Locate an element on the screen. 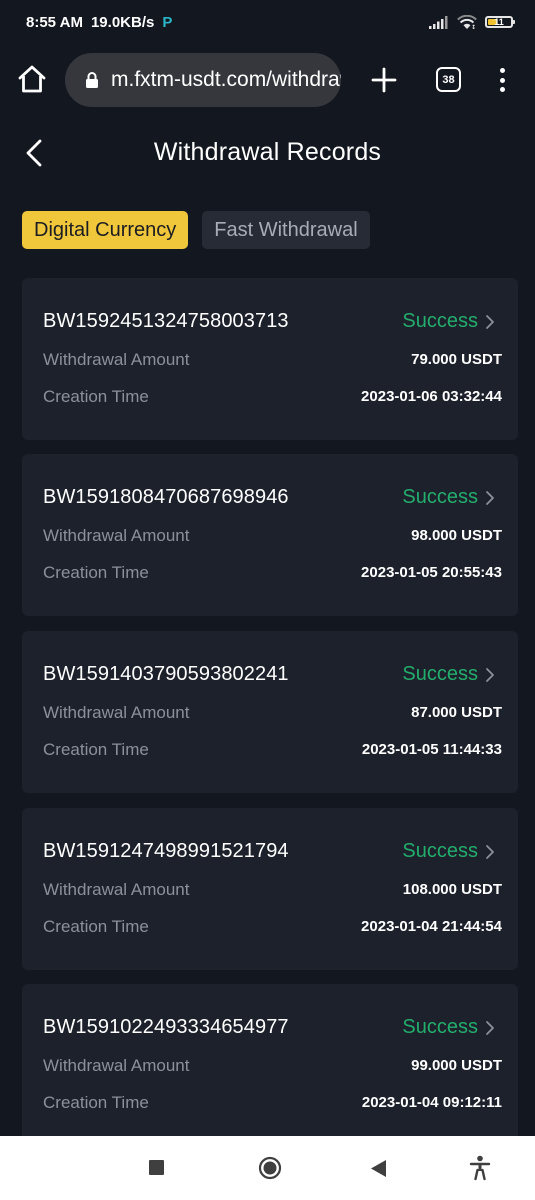  battery-level: 11 is located at coordinates (499, 22).